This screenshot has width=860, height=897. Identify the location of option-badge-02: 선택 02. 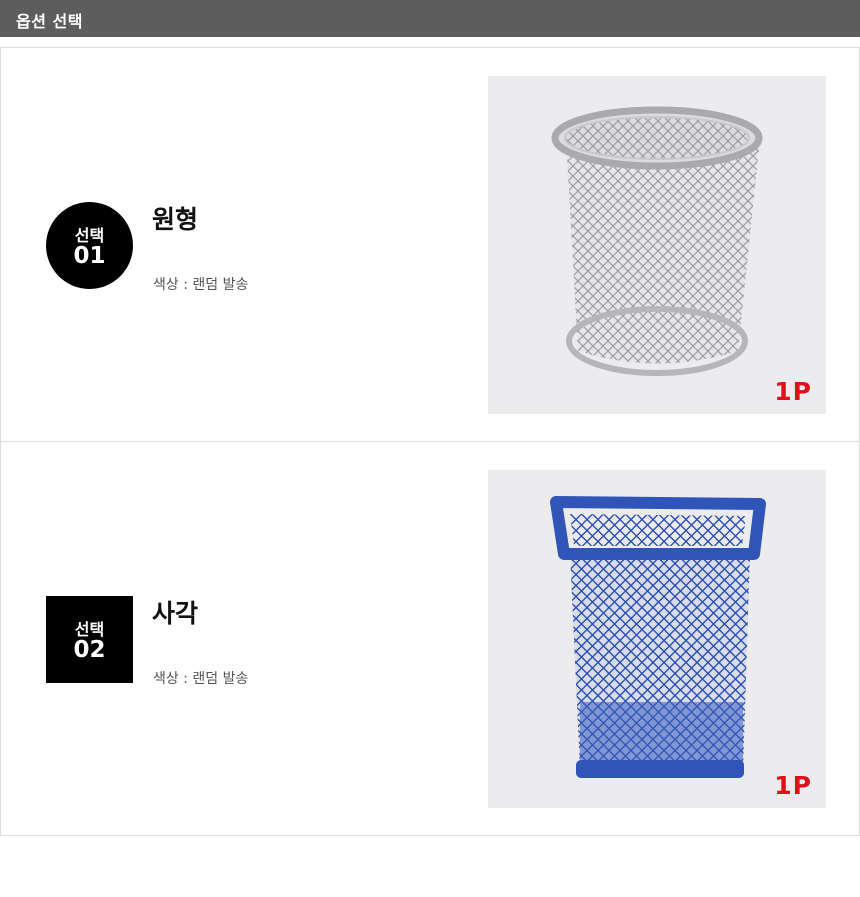
(89, 639).